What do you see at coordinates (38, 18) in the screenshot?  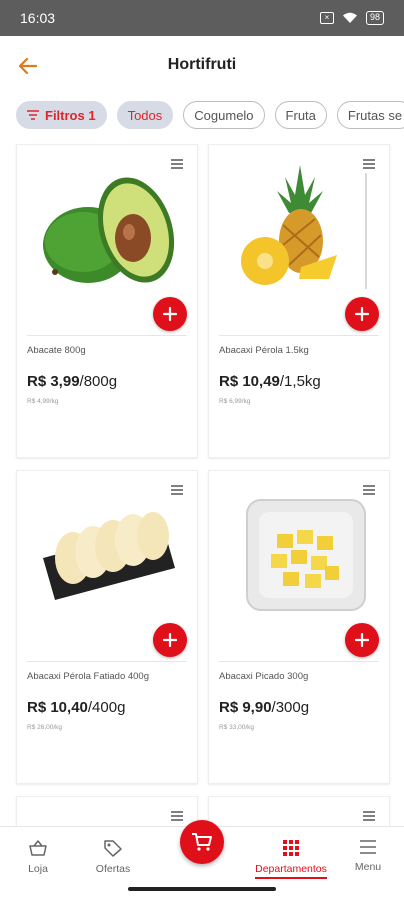 I see `status-time: 16:03` at bounding box center [38, 18].